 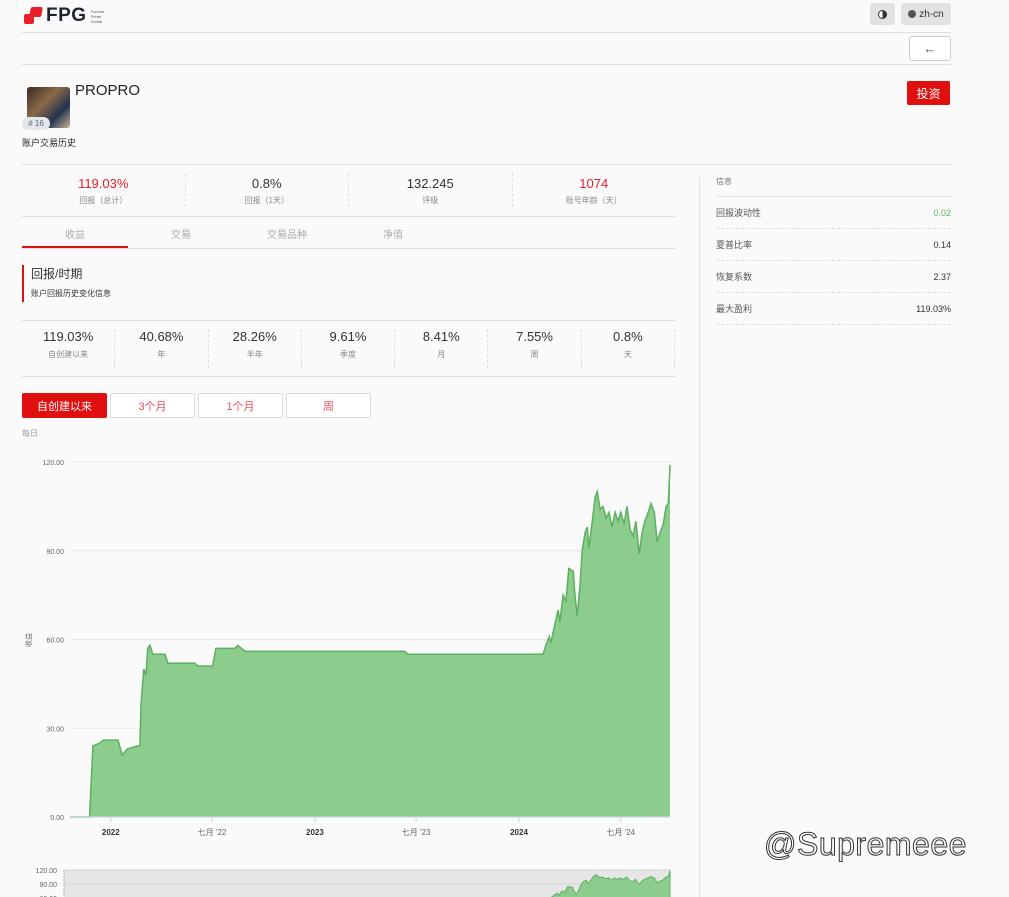 What do you see at coordinates (942, 276) in the screenshot?
I see `info-value: 2.37` at bounding box center [942, 276].